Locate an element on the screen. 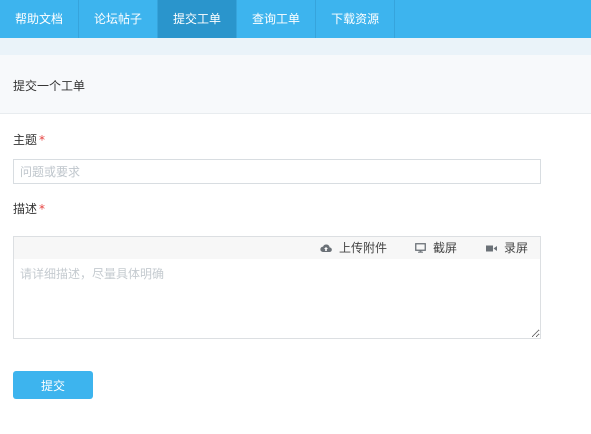 This screenshot has height=434, width=591. panel-header: 提交一个工单 is located at coordinates (295, 84).